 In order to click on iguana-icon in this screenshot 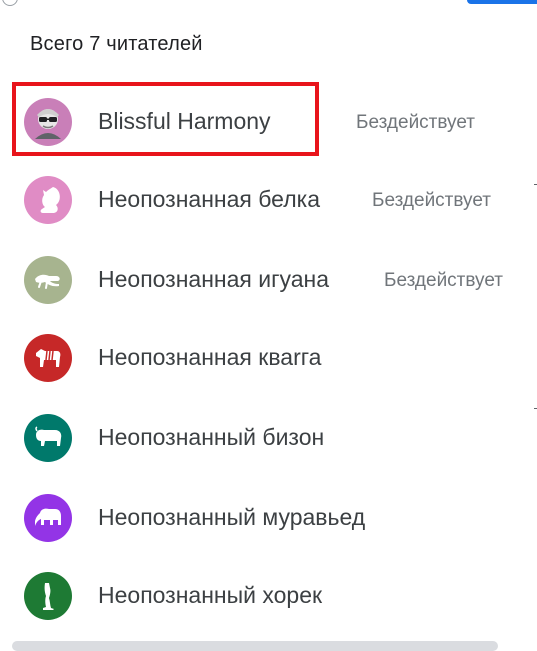, I will do `click(47, 281)`.